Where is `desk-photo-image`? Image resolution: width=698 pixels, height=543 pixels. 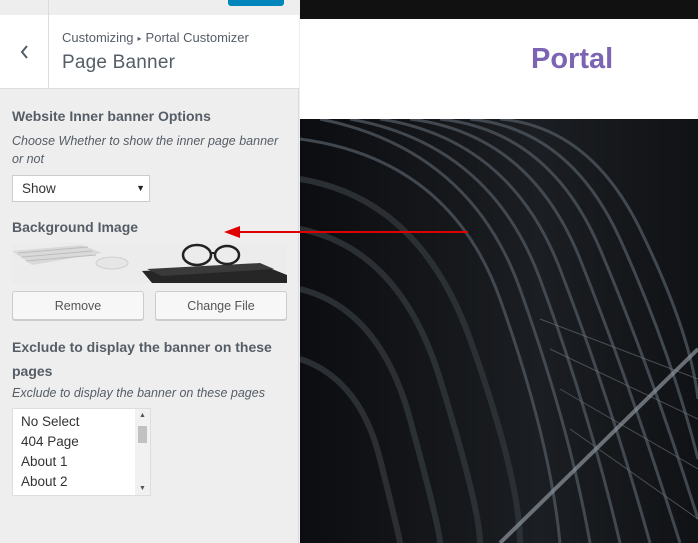
desk-photo-image is located at coordinates (149, 263).